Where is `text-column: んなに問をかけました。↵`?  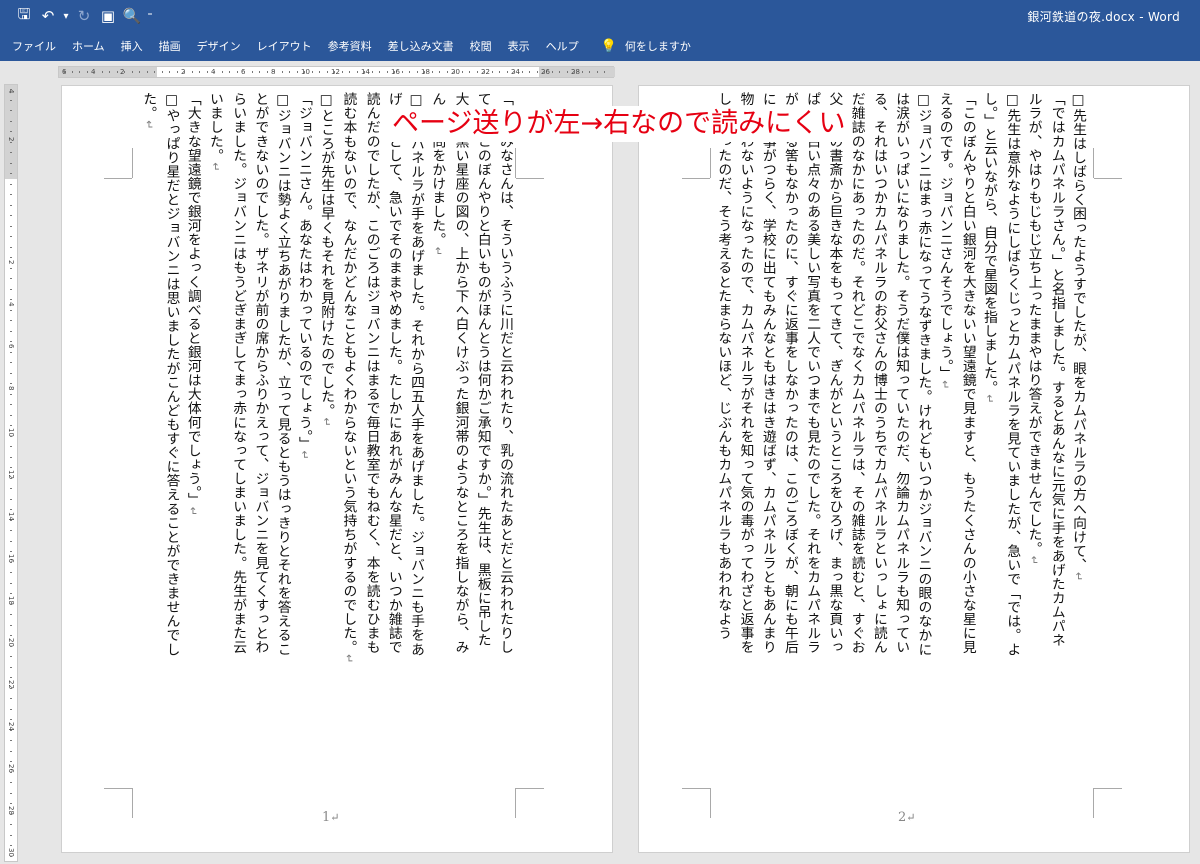 text-column: んなに問をかけました。↵ is located at coordinates (438, 442).